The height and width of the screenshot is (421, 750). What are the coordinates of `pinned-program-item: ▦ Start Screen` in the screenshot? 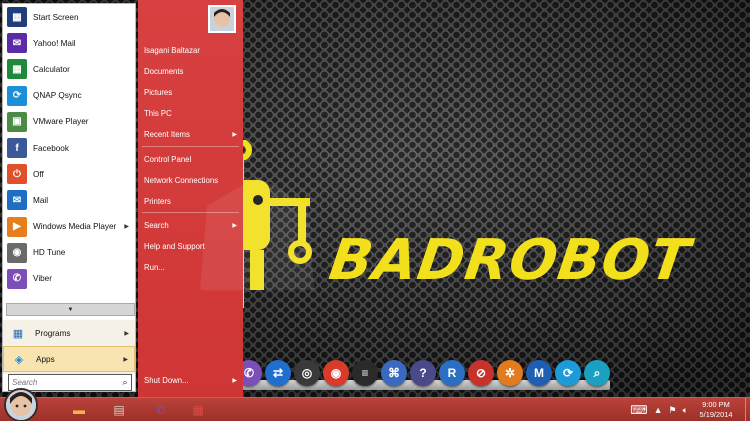 It's located at (69, 17).